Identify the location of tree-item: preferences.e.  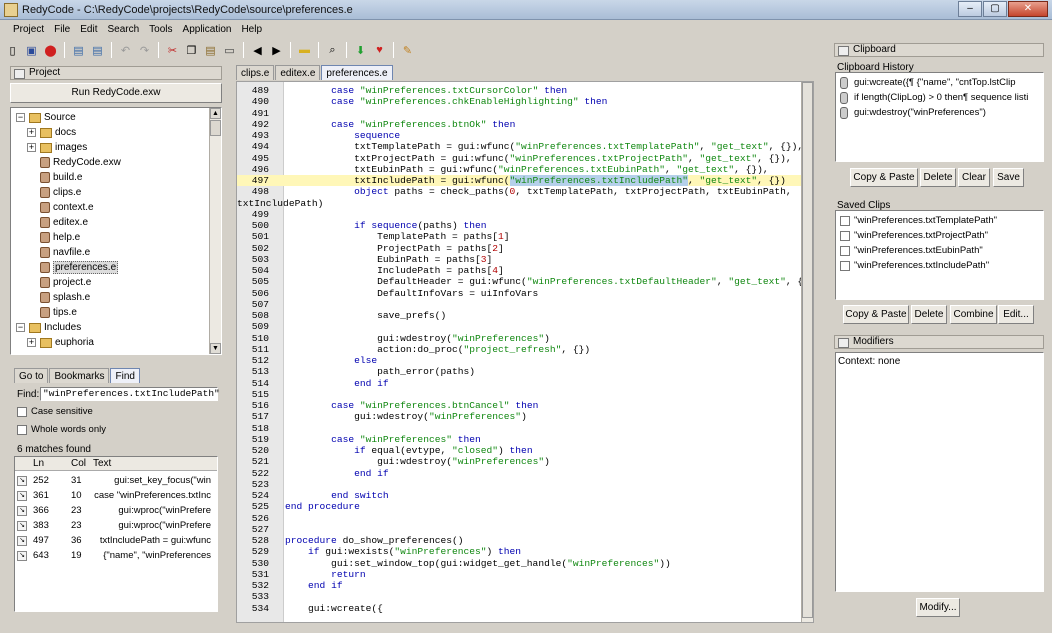
(73, 267).